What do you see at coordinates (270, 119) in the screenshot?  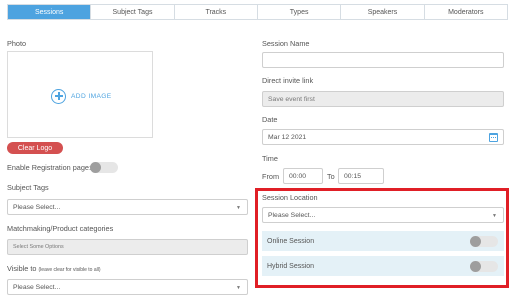 I see `date-label: Date` at bounding box center [270, 119].